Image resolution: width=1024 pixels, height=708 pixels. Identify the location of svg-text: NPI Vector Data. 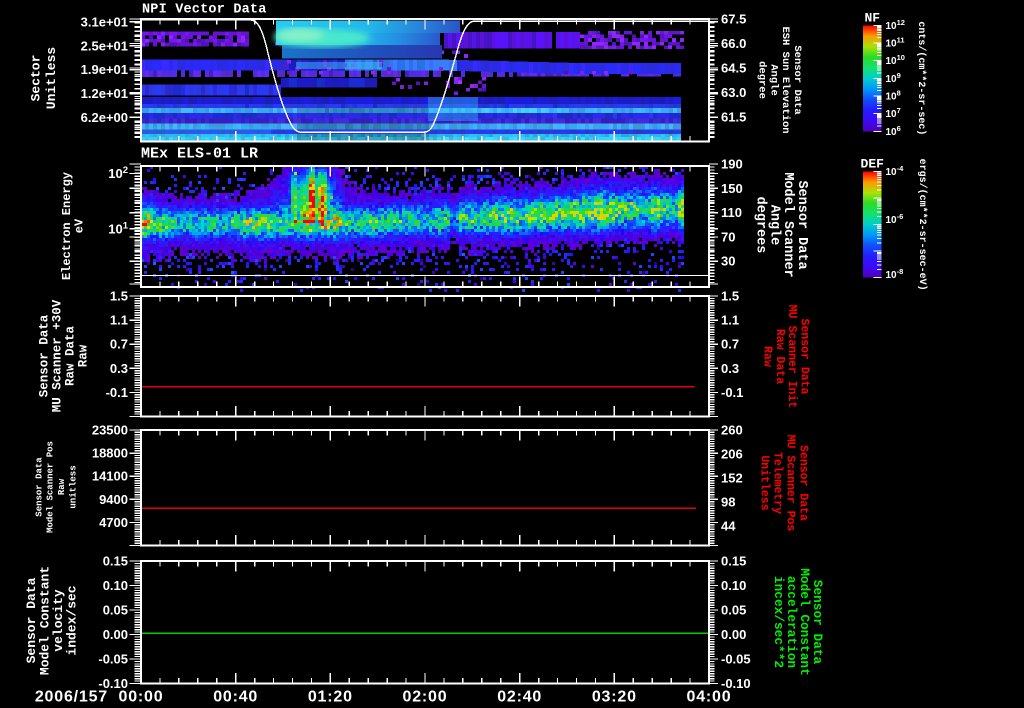
(204, 10).